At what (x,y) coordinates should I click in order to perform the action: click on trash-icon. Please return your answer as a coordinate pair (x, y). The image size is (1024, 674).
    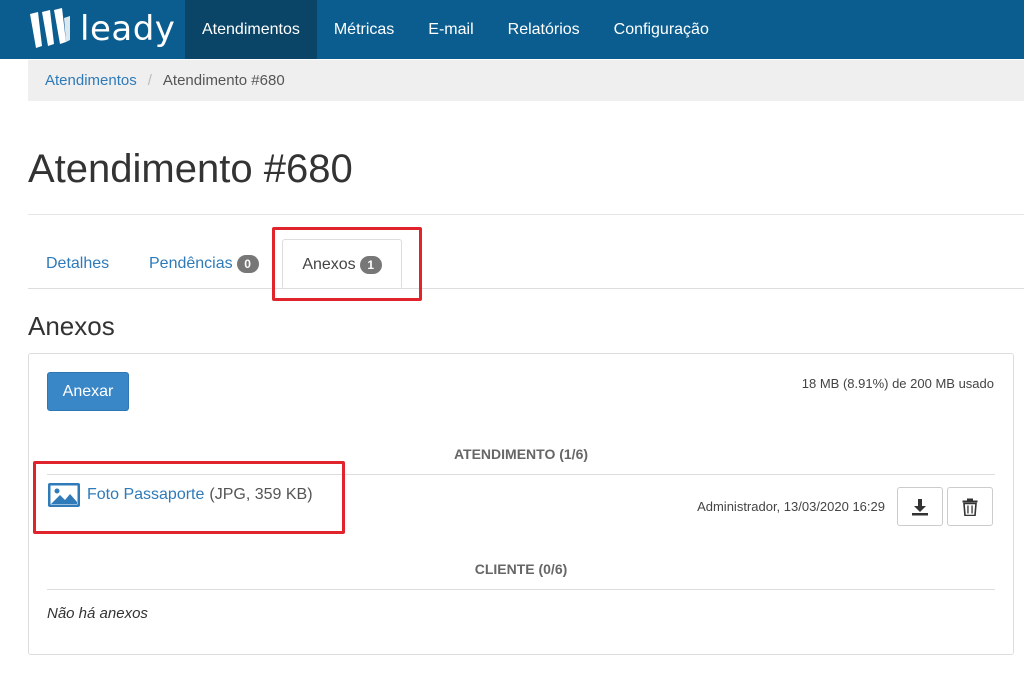
    Looking at the image, I should click on (970, 507).